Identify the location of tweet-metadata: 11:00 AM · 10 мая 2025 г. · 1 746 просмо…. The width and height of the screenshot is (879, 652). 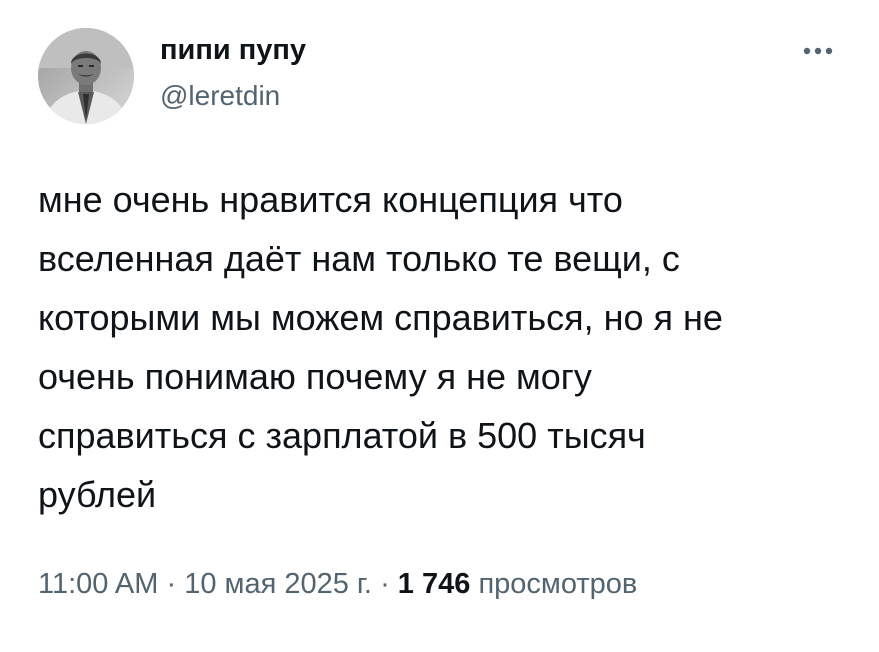
(337, 584).